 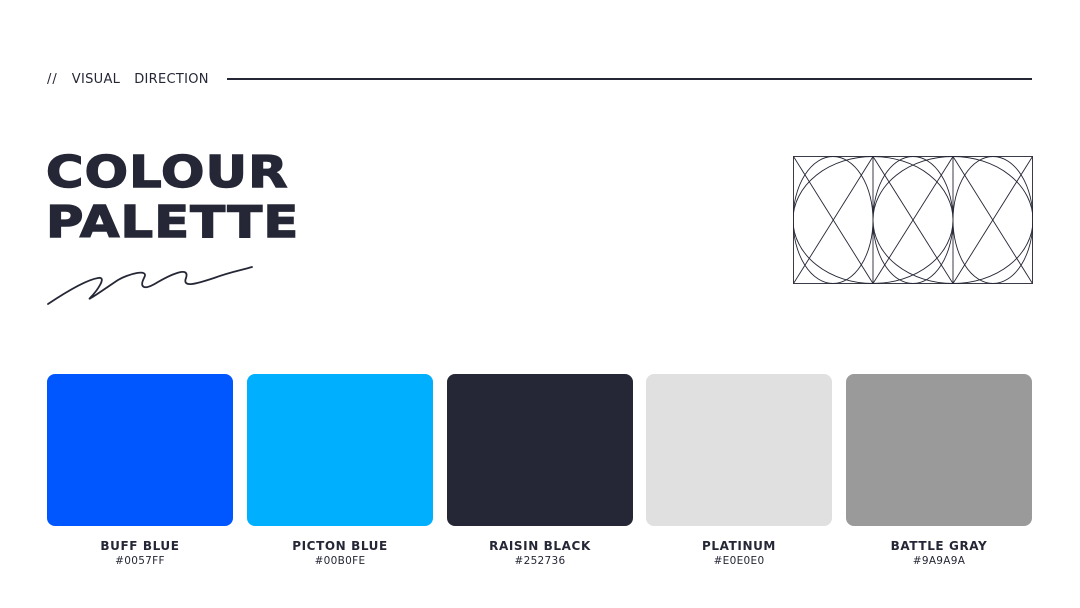 I want to click on page-title: COLOUR PALETTE, so click(x=172, y=197).